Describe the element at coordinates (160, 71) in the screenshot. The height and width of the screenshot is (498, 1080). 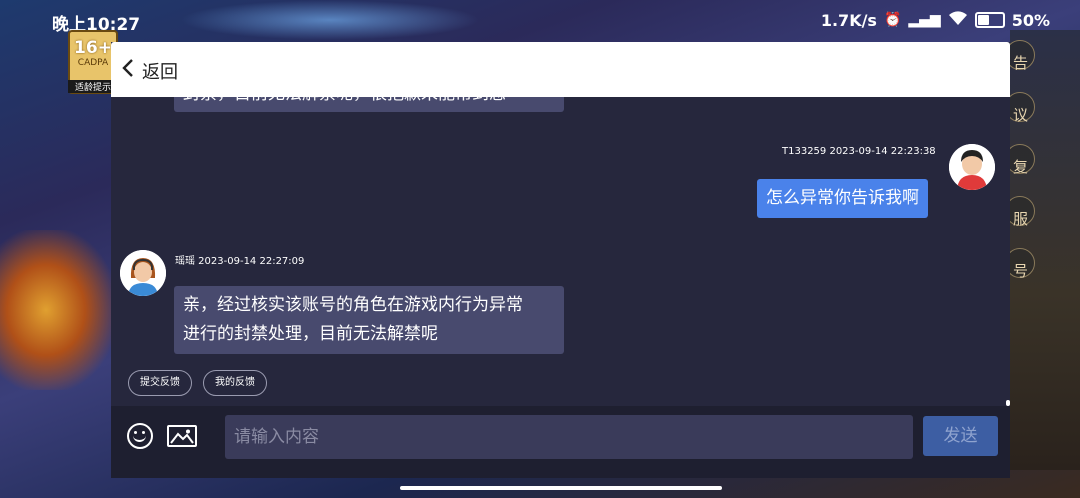
I see `back-button: 返回` at that location.